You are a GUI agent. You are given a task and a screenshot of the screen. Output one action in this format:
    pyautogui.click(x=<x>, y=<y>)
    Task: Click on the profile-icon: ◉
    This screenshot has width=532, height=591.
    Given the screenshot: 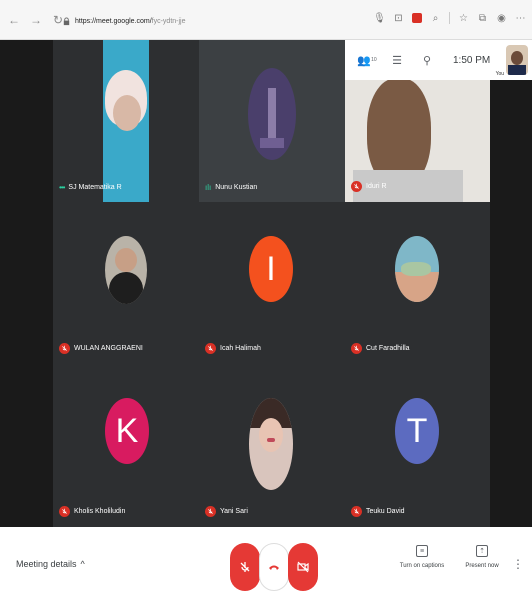 What is the action you would take?
    pyautogui.click(x=501, y=18)
    